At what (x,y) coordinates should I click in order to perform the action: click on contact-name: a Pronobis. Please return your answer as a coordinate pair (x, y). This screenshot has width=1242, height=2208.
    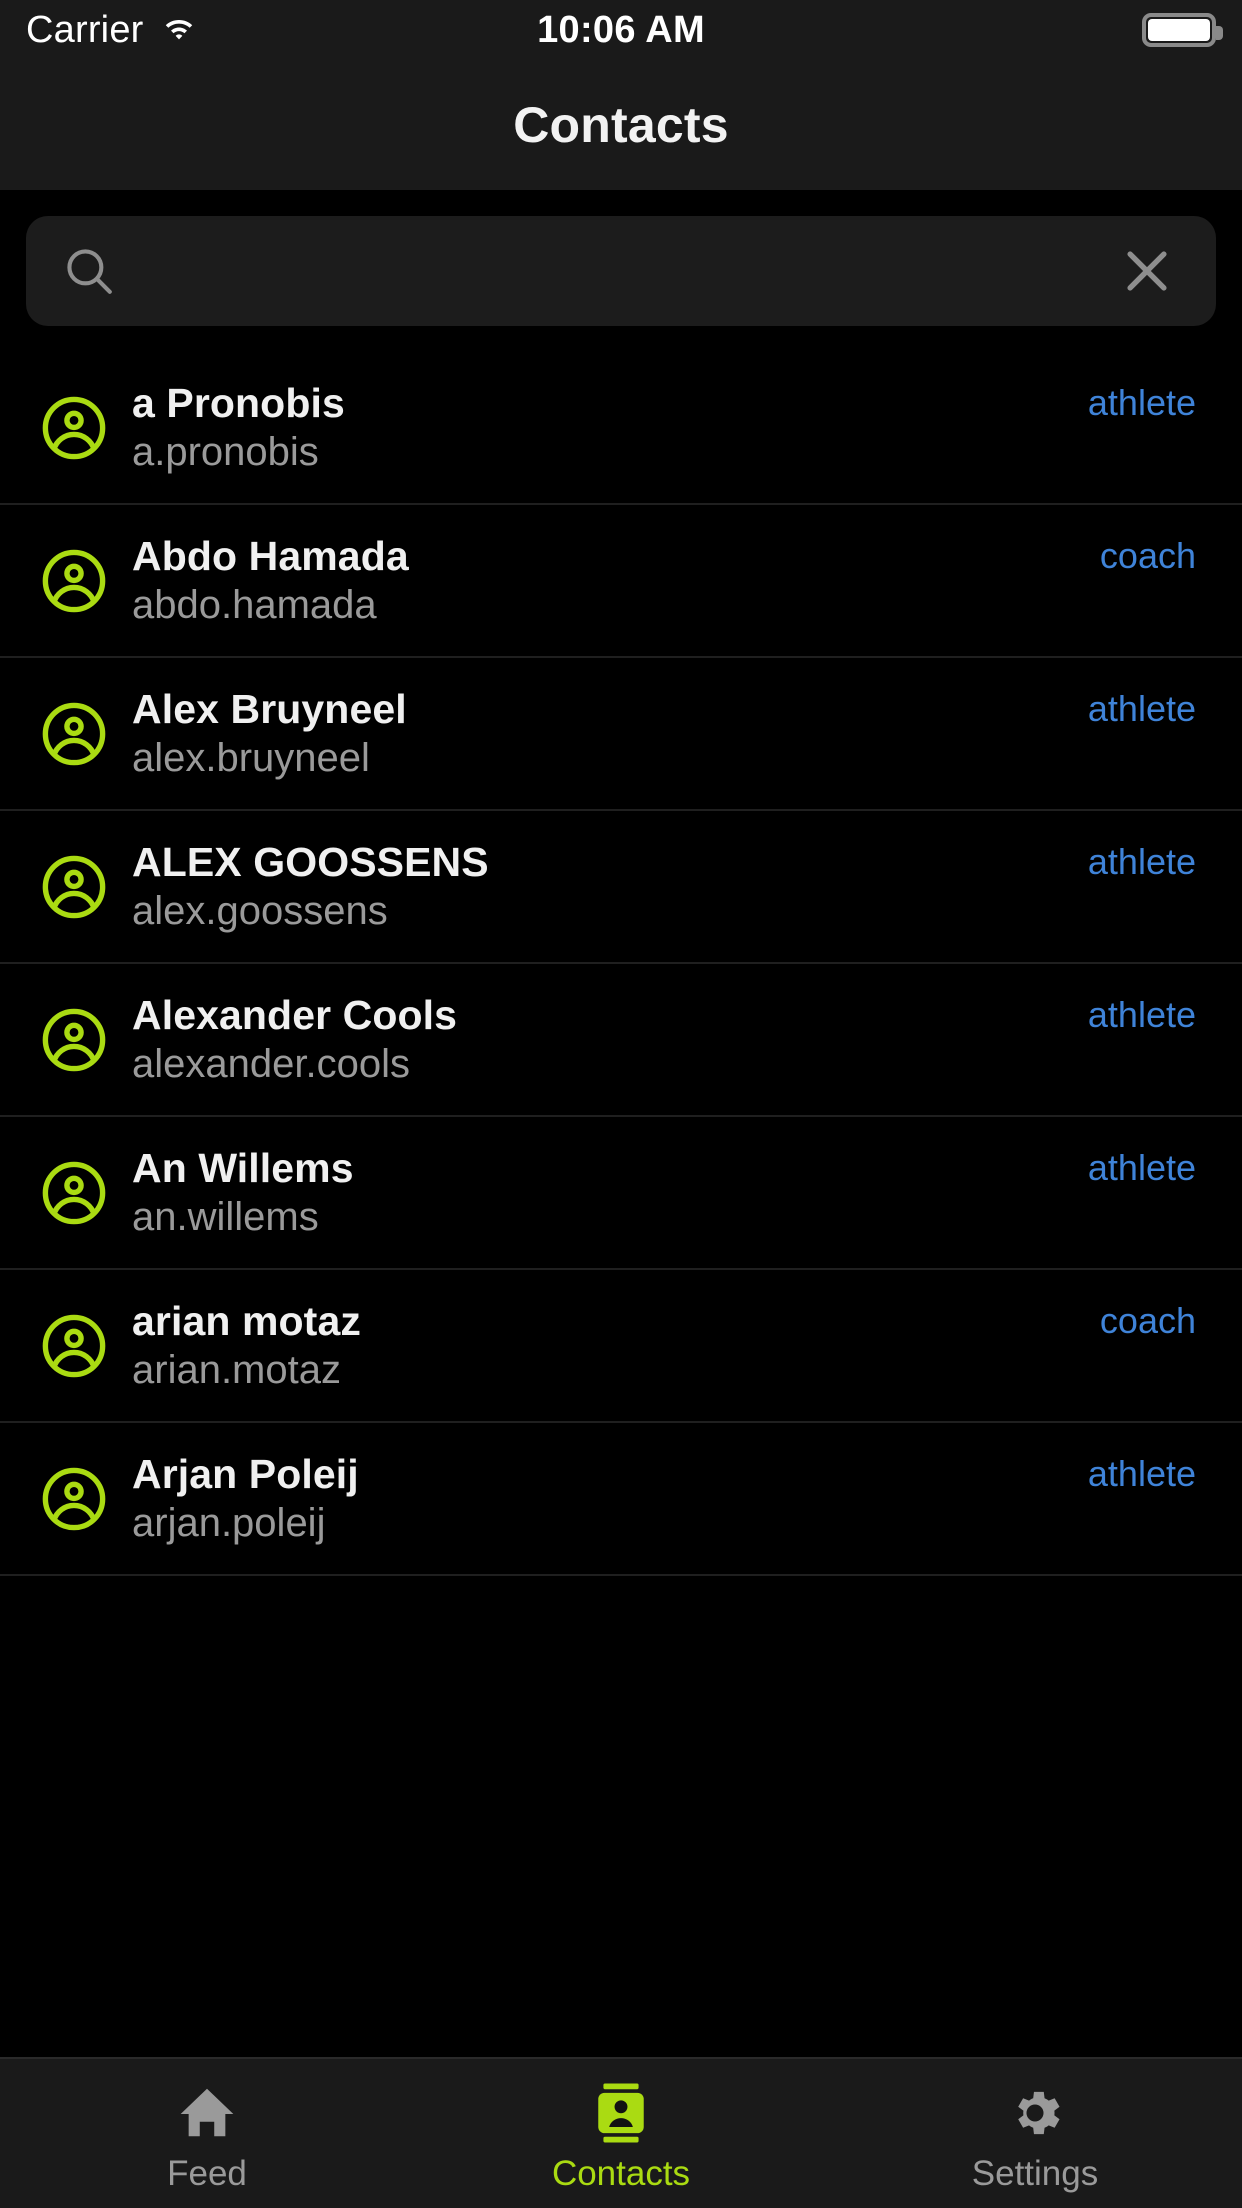
    Looking at the image, I should click on (238, 402).